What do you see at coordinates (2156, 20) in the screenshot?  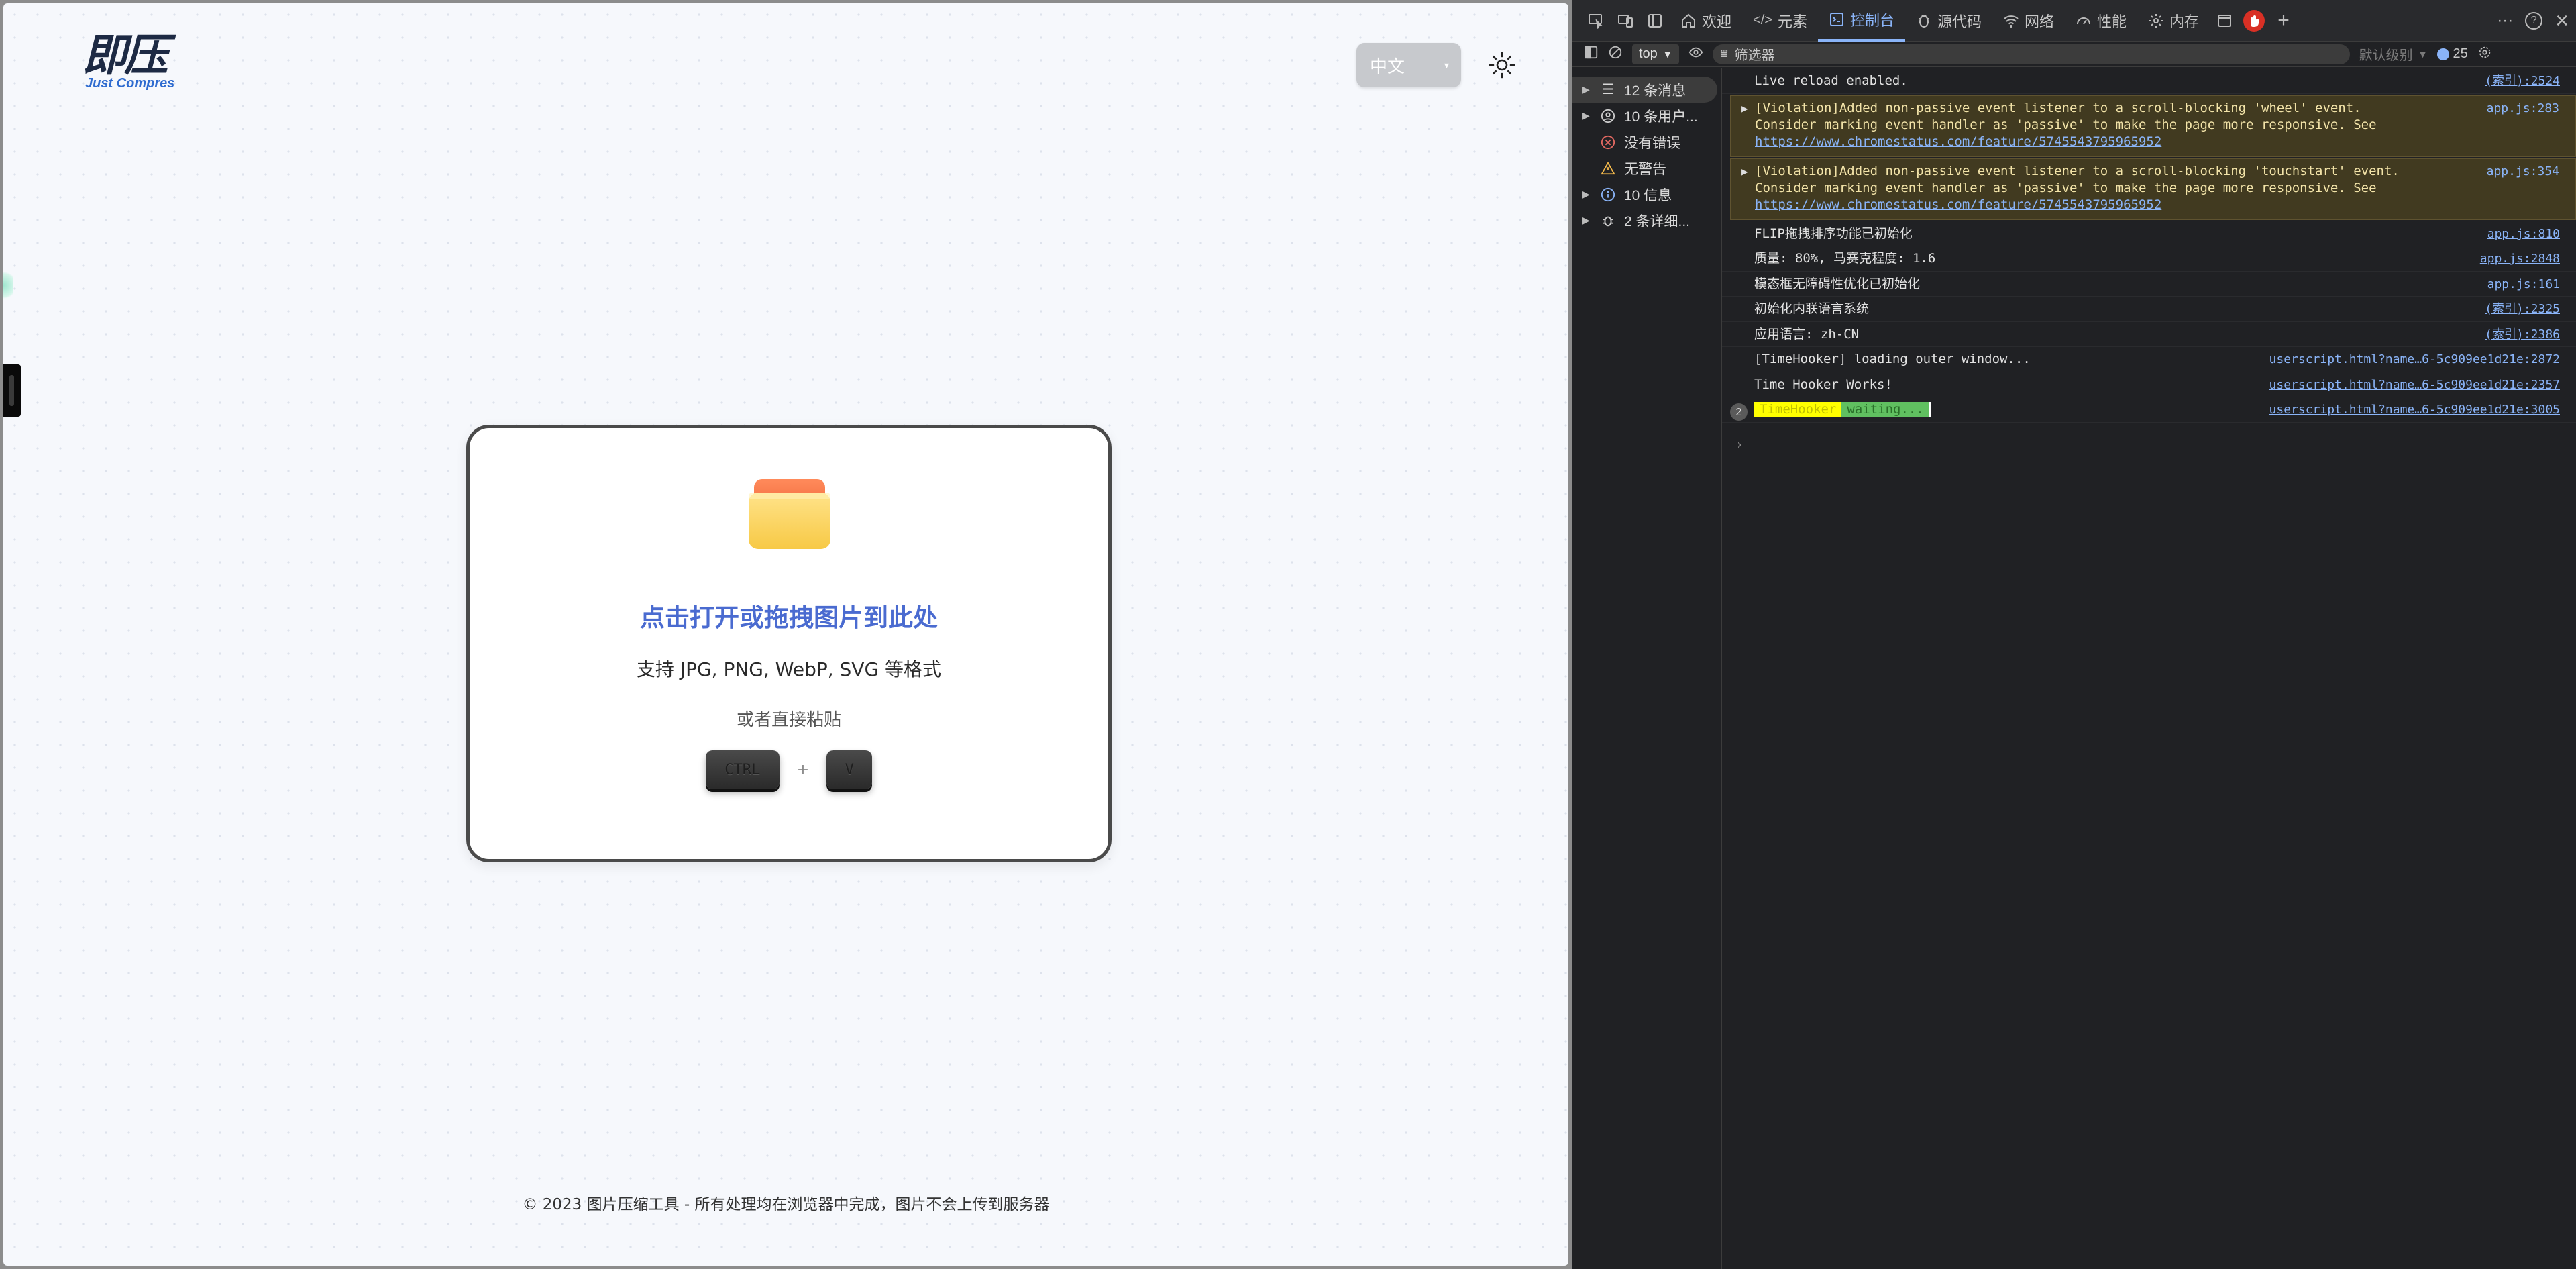 I see `gear-icon` at bounding box center [2156, 20].